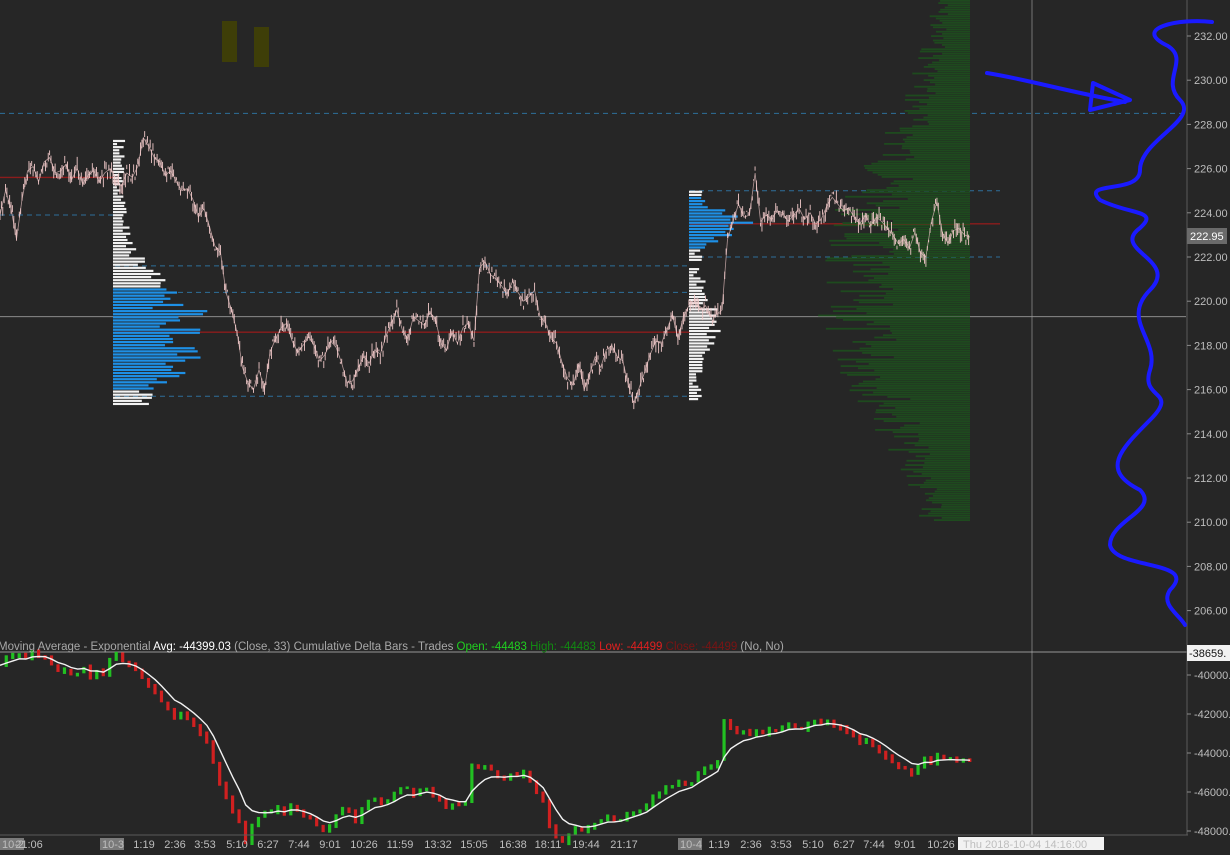 The width and height of the screenshot is (1230, 855). I want to click on price-tick-label: 216.00, so click(1211, 391).